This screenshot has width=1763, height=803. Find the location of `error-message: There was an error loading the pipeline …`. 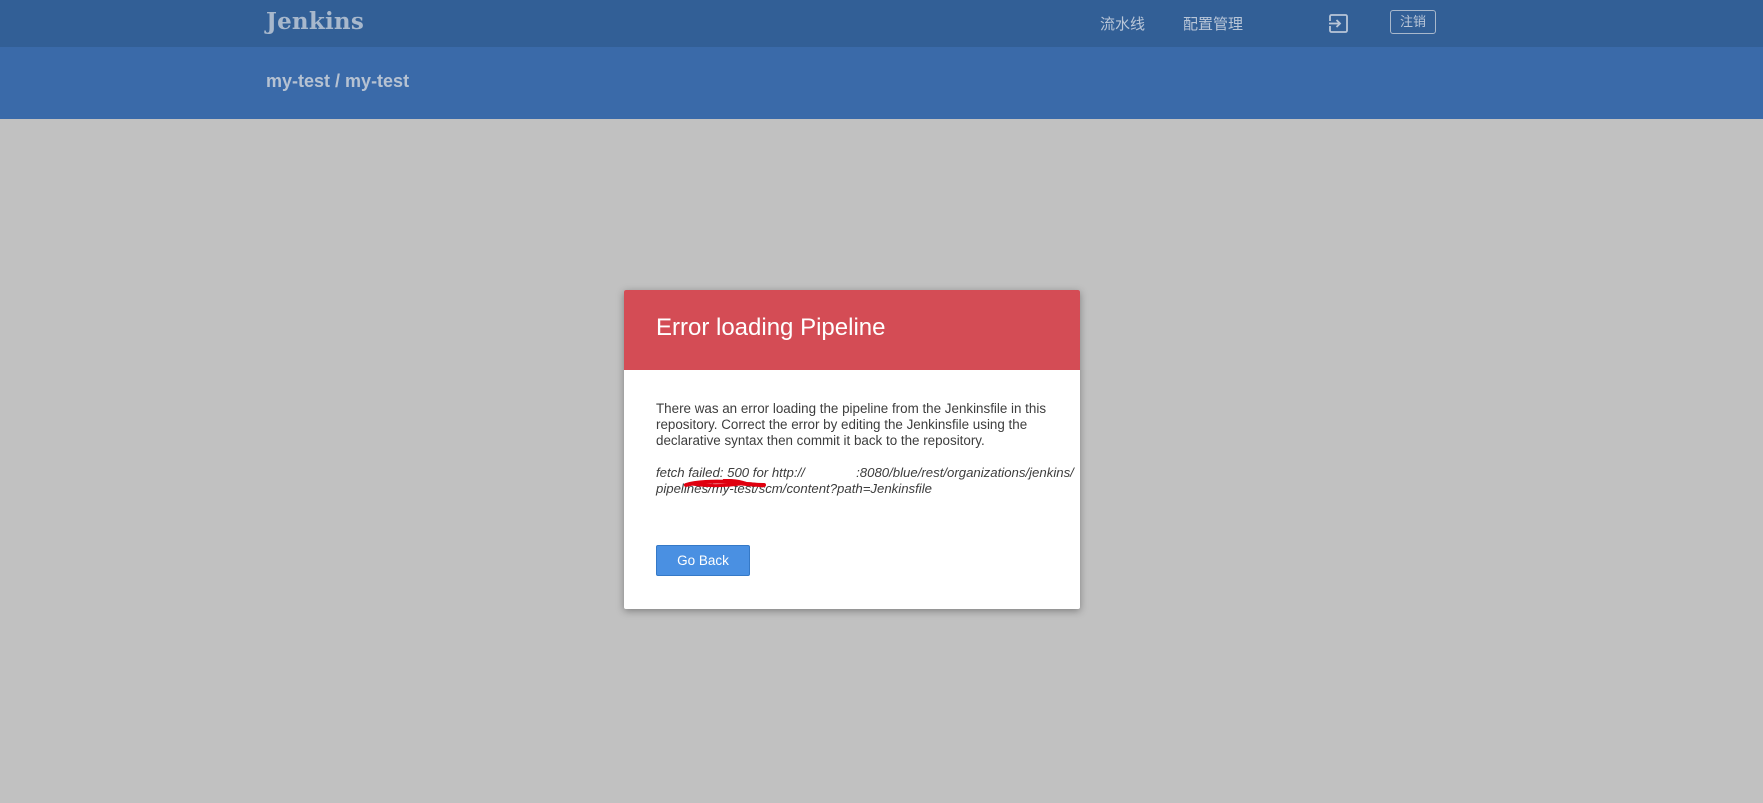

error-message: There was an error loading the pipeline … is located at coordinates (851, 424).